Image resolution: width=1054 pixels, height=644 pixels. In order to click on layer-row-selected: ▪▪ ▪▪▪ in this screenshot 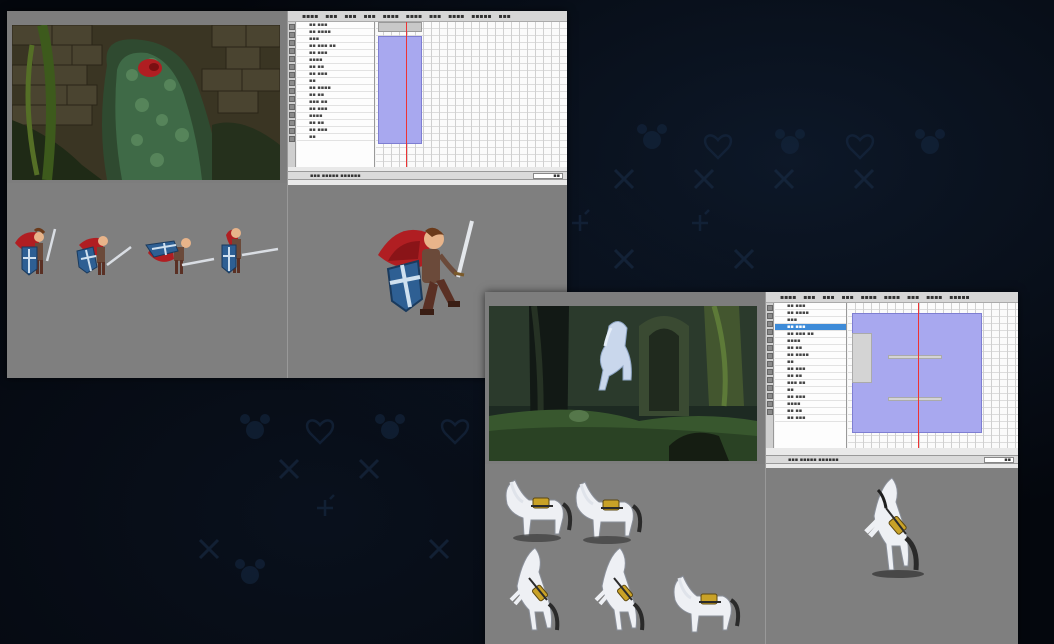, I will do `click(810, 327)`.